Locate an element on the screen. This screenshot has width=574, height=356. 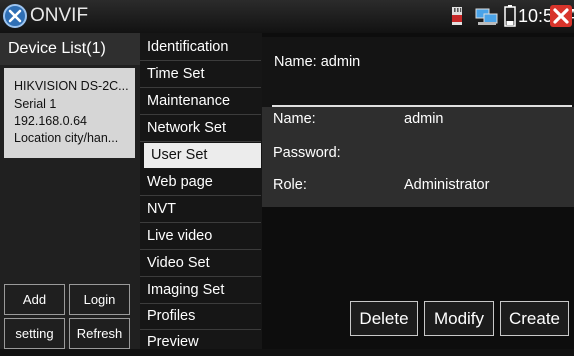
login-button: Login is located at coordinates (99, 299).